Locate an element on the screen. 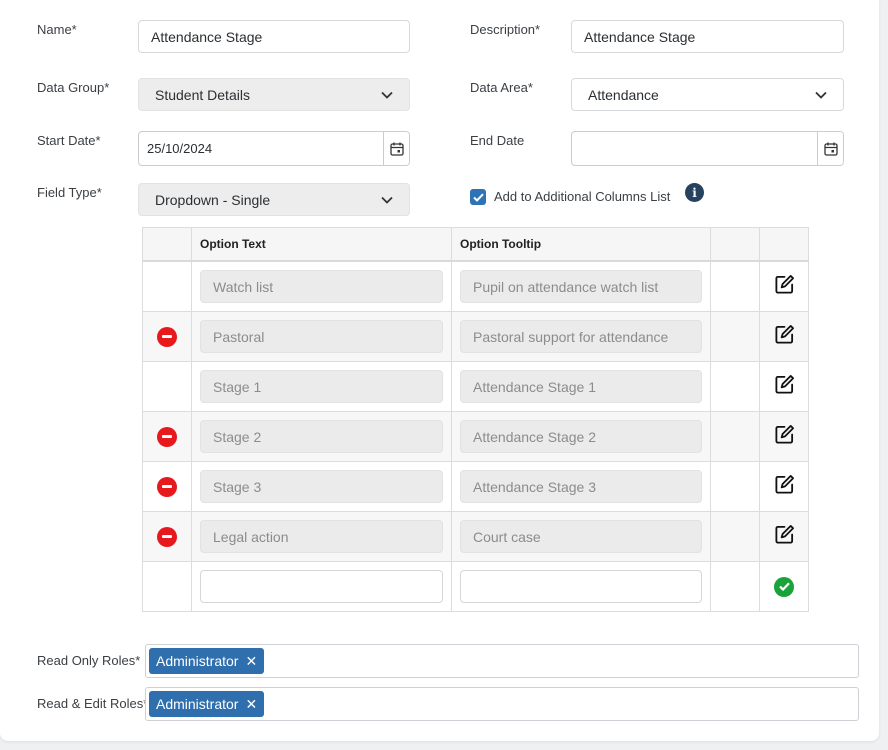 This screenshot has width=888, height=750. option-text-input: Stage 2 is located at coordinates (321, 436).